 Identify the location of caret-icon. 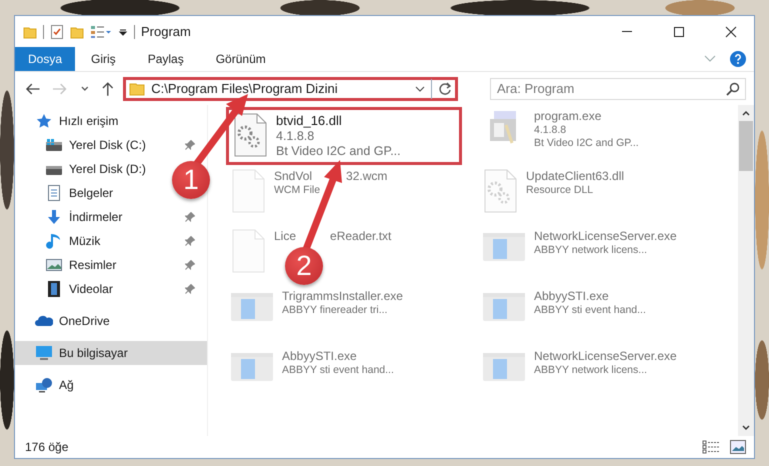
(123, 31).